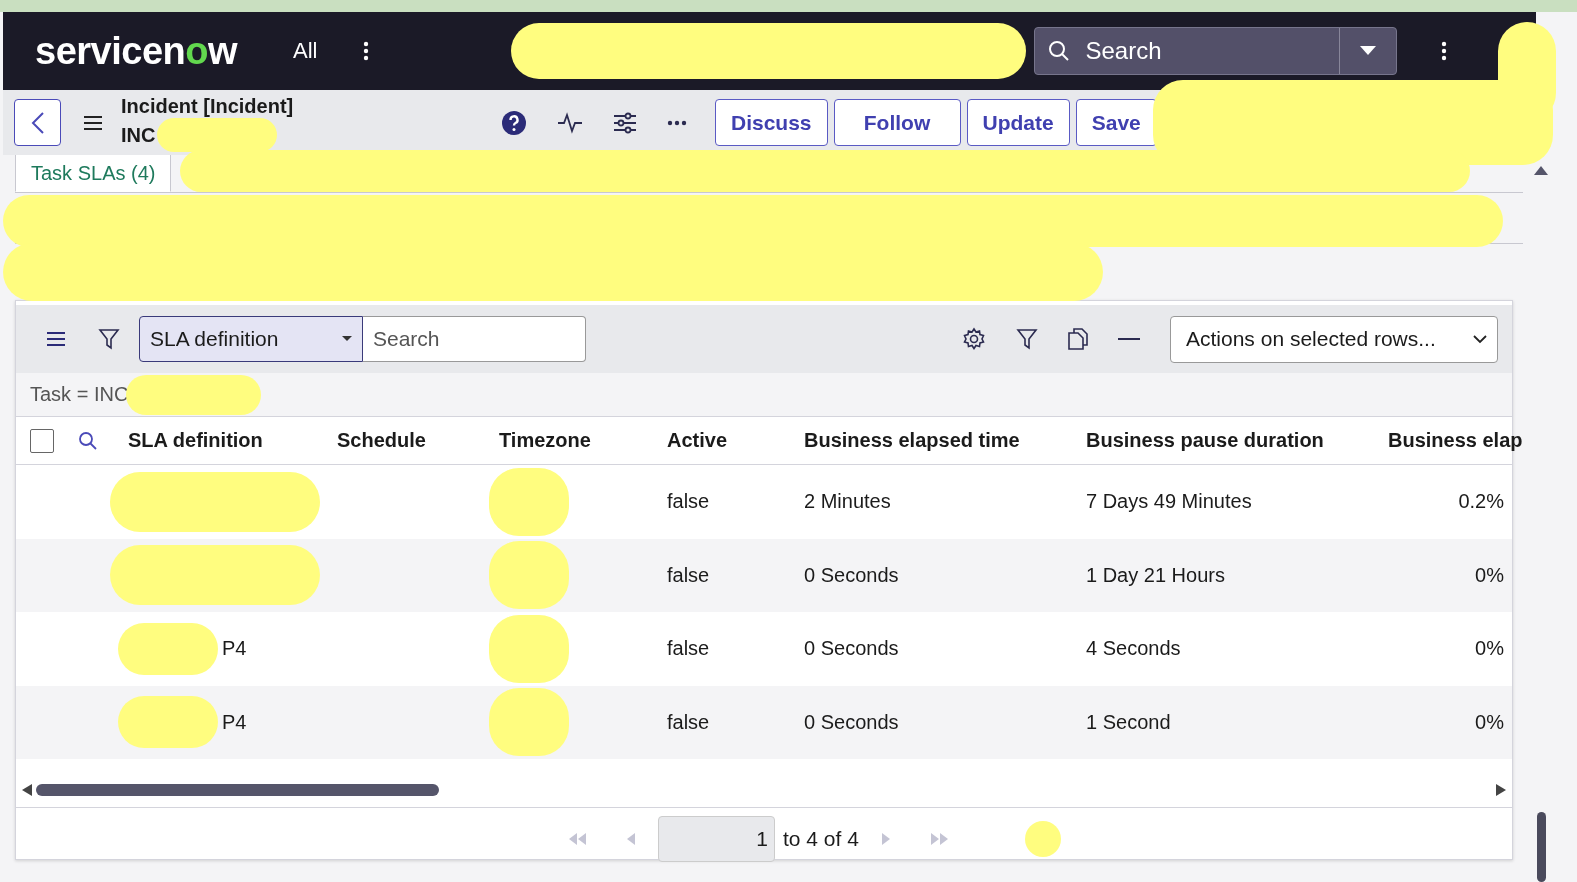  Describe the element at coordinates (88, 440) in the screenshot. I see `search-icon` at that location.